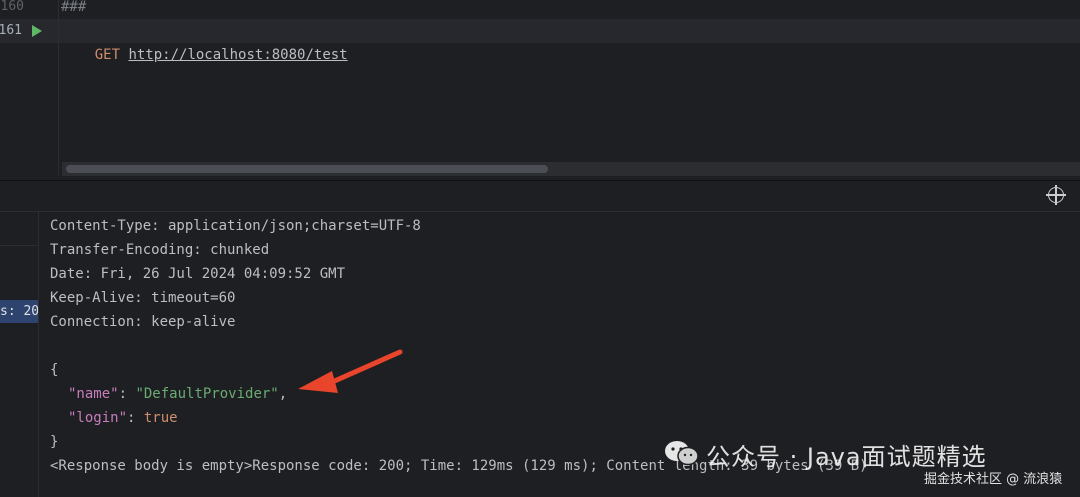 The image size is (1080, 497). What do you see at coordinates (12, 7) in the screenshot?
I see `line-number: 160` at bounding box center [12, 7].